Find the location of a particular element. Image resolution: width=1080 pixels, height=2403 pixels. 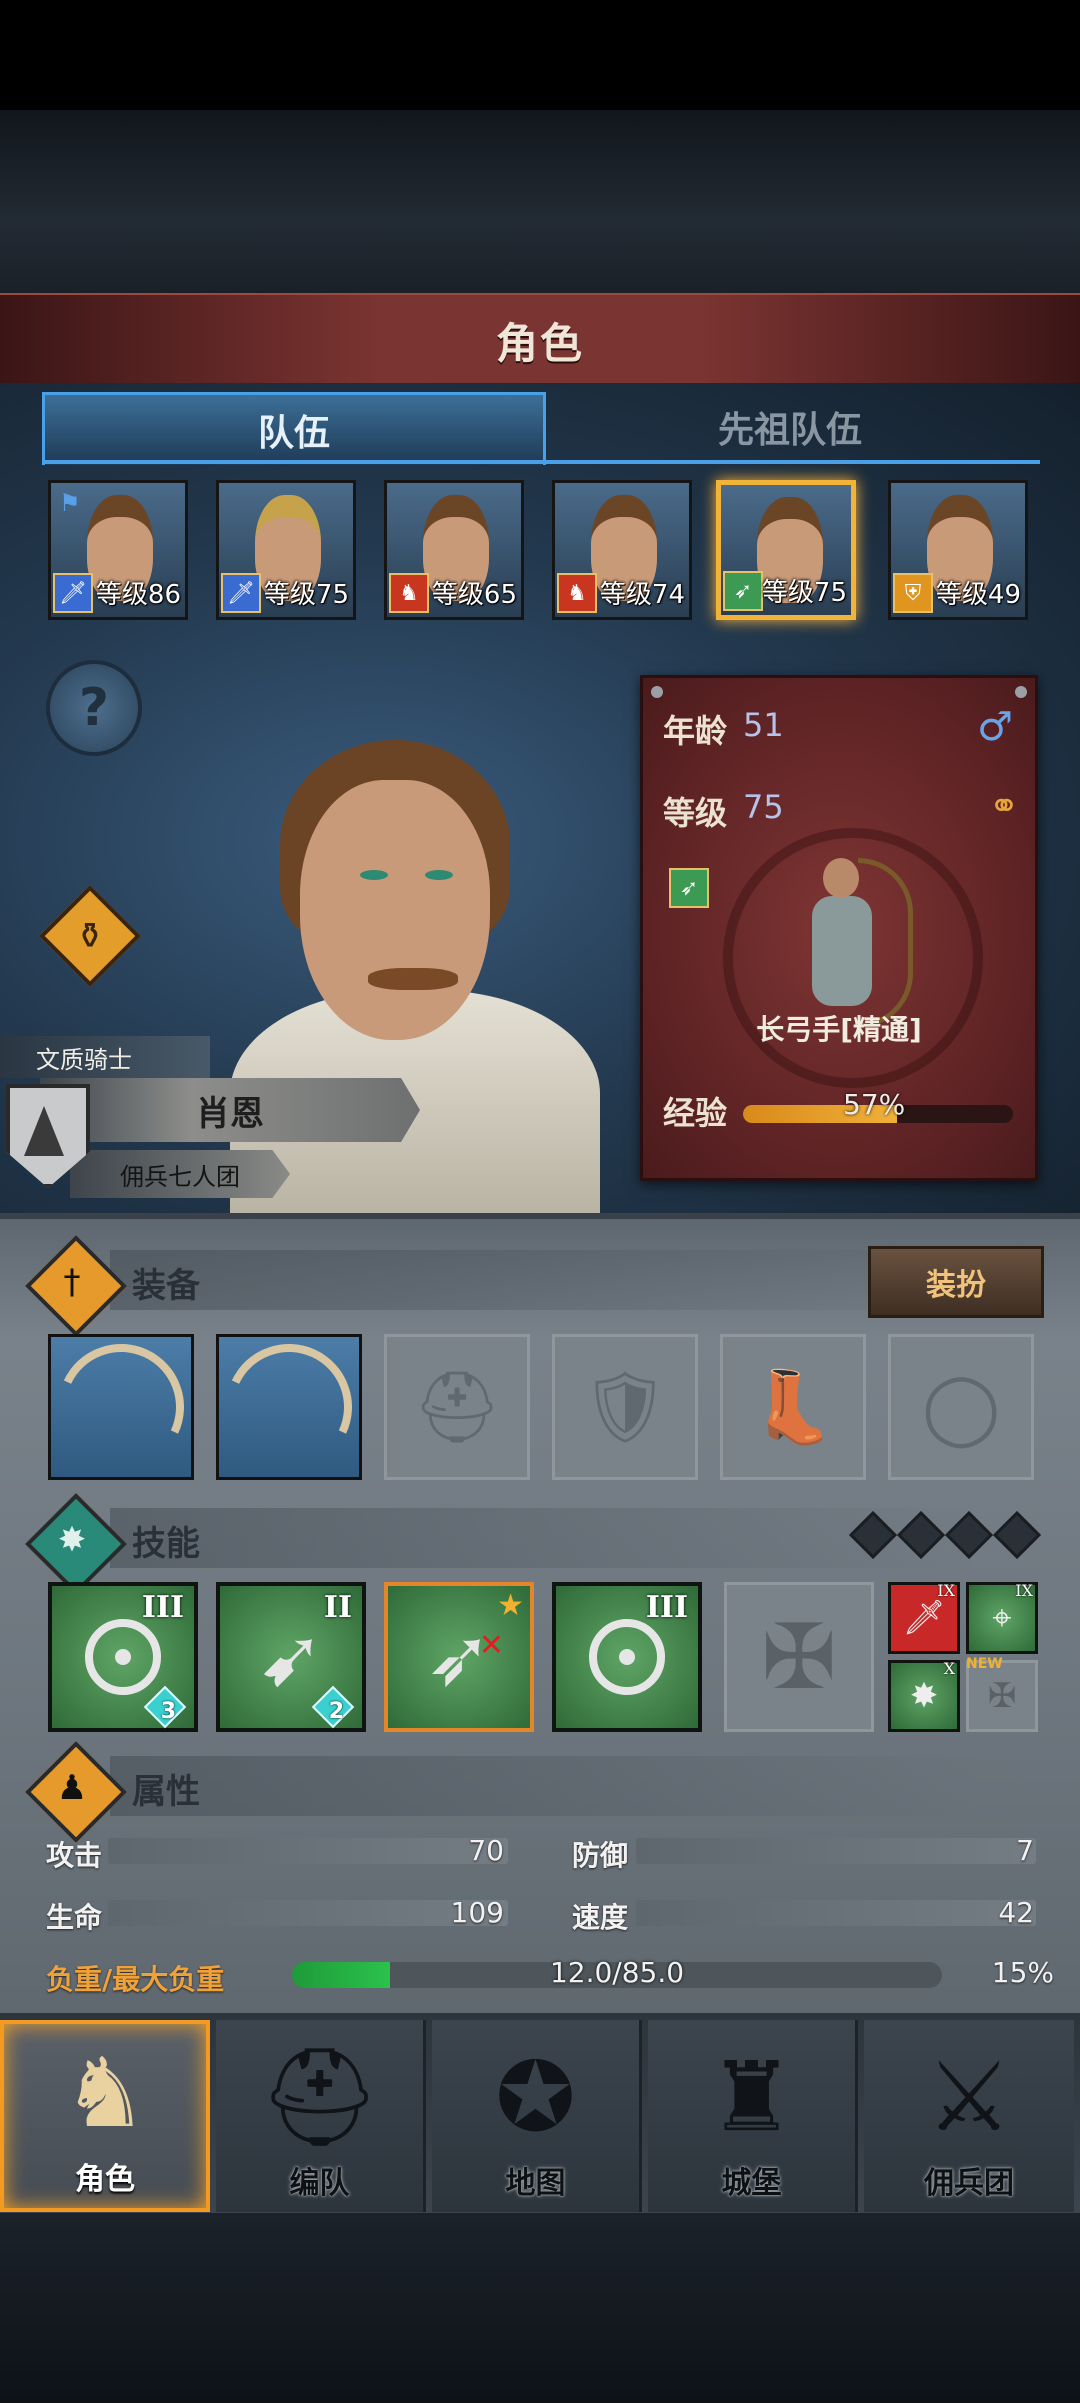

nav-label: 角色 is located at coordinates (105, 2179).